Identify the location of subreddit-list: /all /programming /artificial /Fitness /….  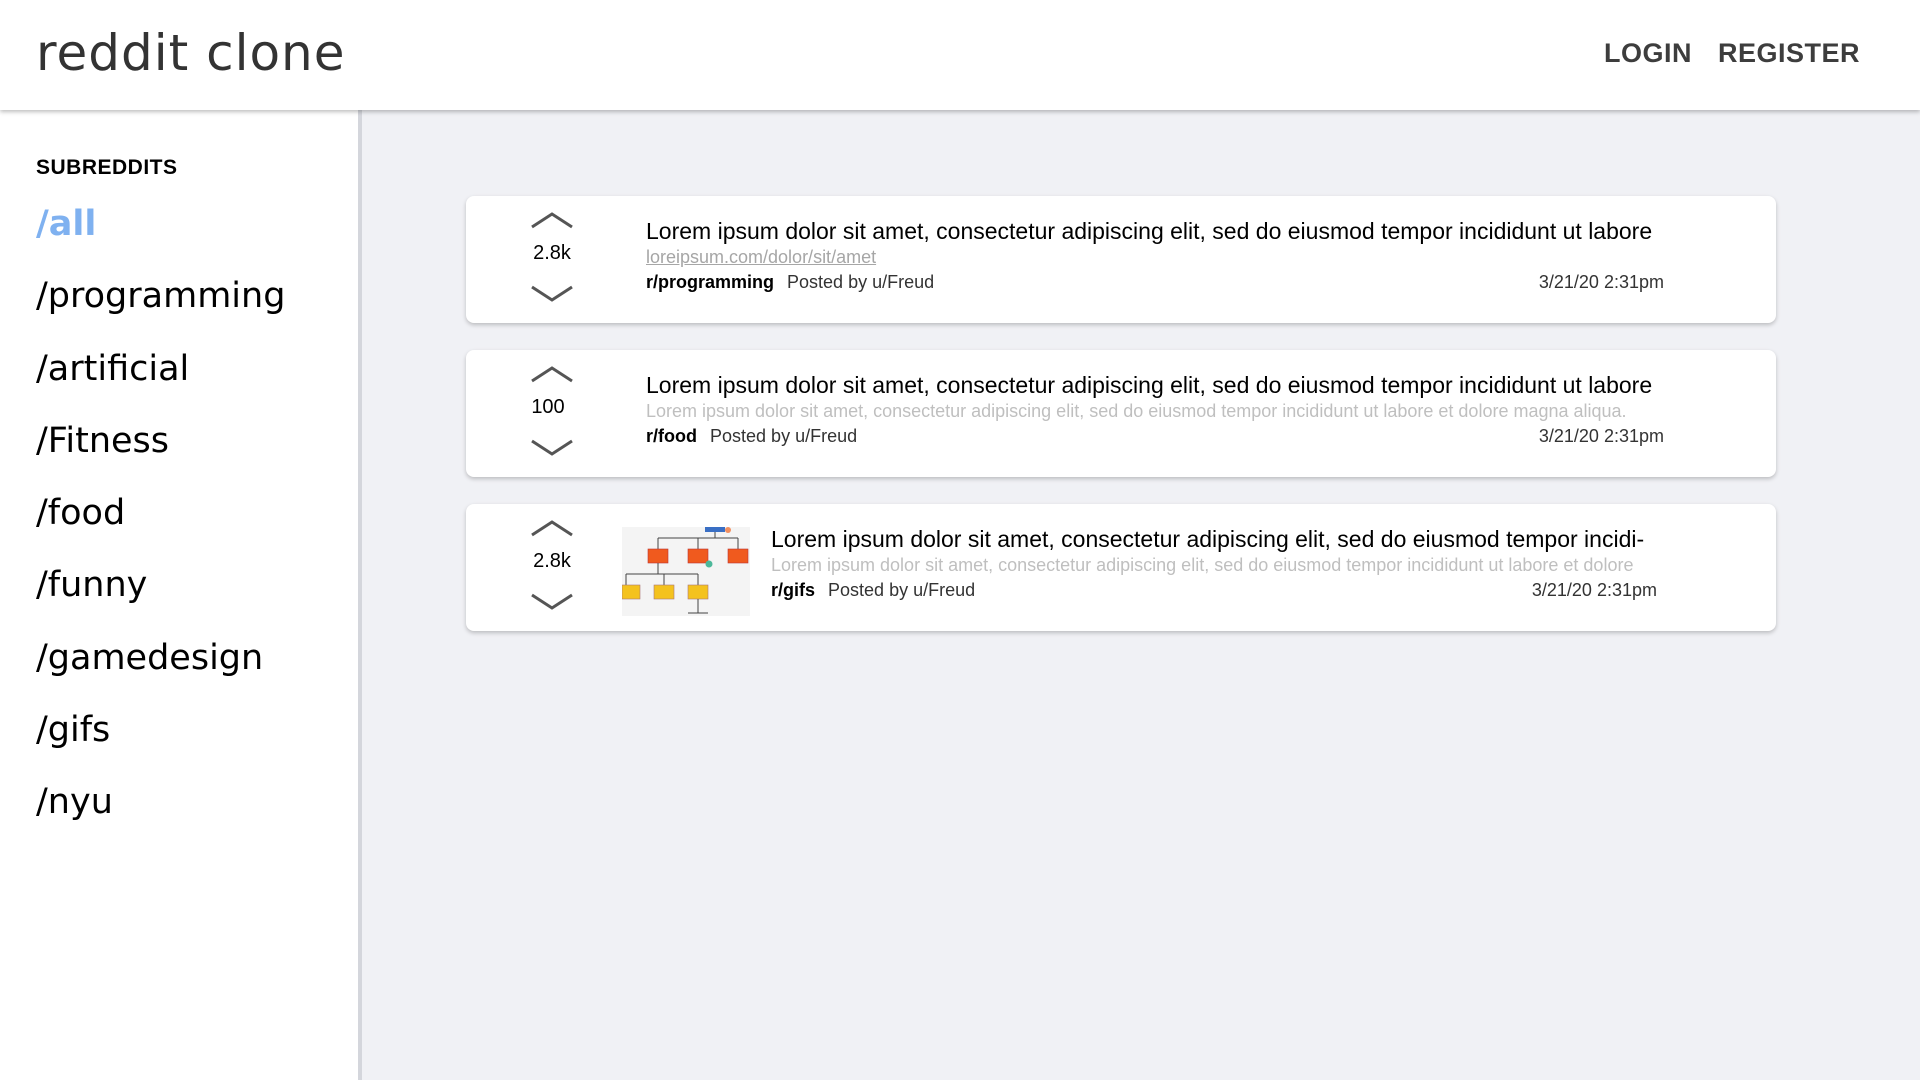
(160, 532).